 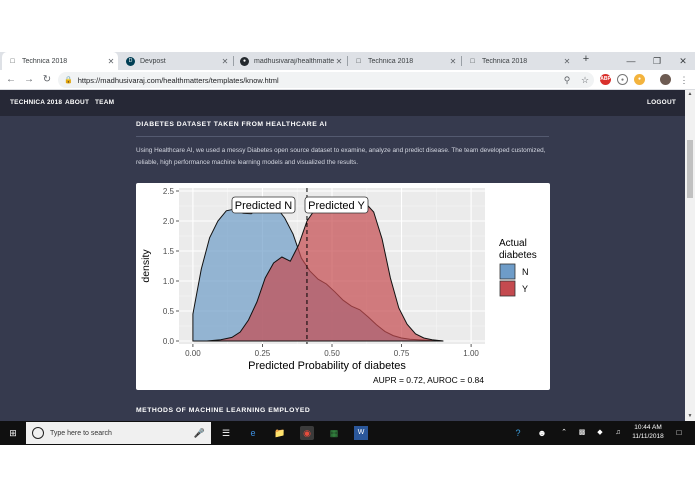 I want to click on divider, so click(x=342, y=136).